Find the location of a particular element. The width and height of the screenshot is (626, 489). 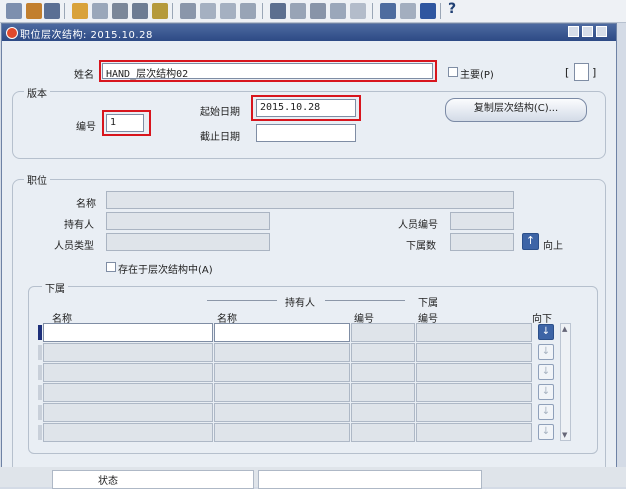

window-titlebar: 职位层次结构: 2015.10.28 is located at coordinates (309, 32).